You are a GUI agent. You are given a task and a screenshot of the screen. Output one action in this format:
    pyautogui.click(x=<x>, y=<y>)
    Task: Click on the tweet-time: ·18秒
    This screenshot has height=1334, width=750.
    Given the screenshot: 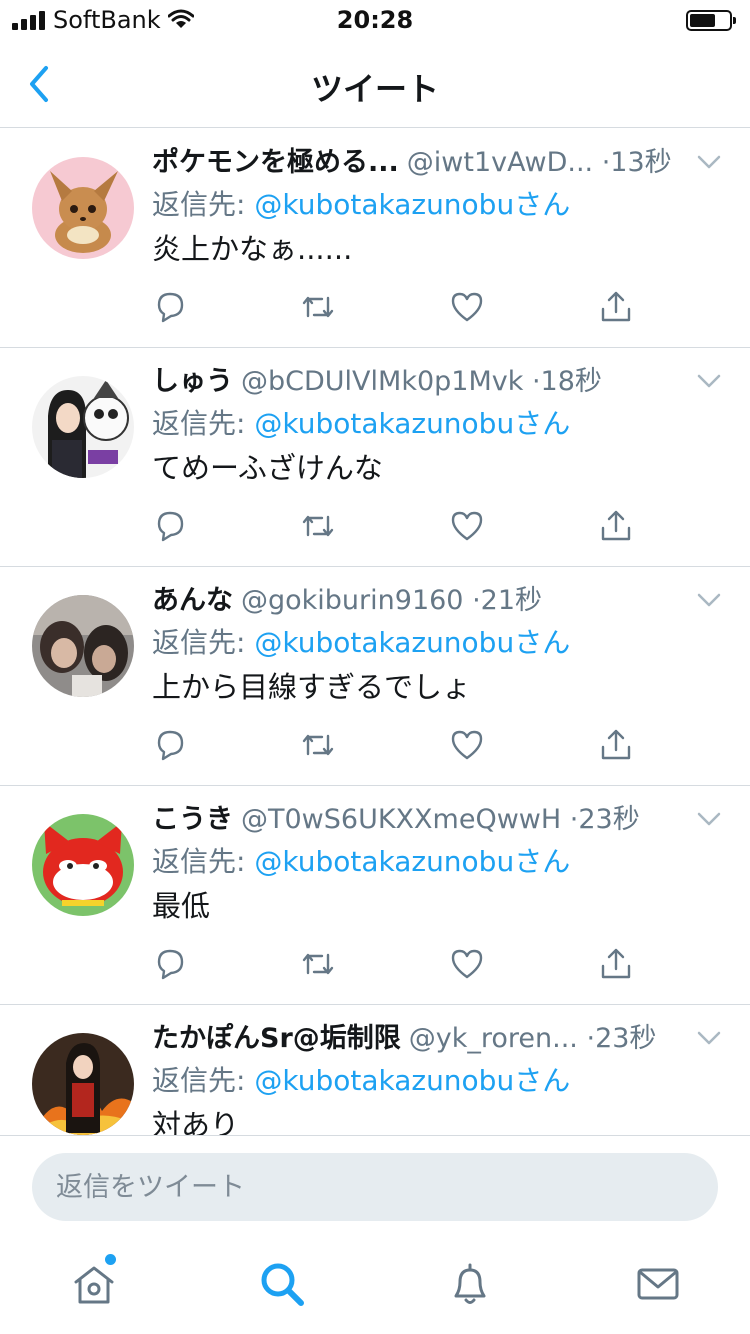 What is the action you would take?
    pyautogui.click(x=566, y=381)
    